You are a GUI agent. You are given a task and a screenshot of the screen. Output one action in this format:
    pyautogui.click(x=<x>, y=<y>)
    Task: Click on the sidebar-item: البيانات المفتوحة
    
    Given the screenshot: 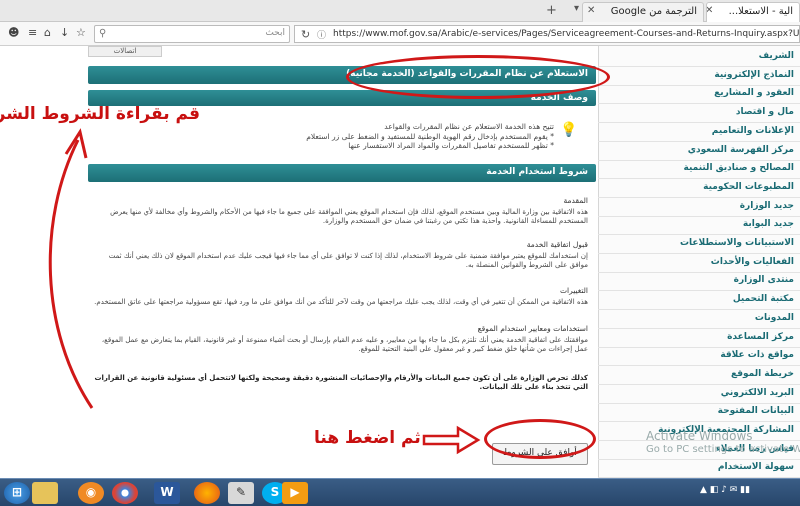 What is the action you would take?
    pyautogui.click(x=699, y=413)
    